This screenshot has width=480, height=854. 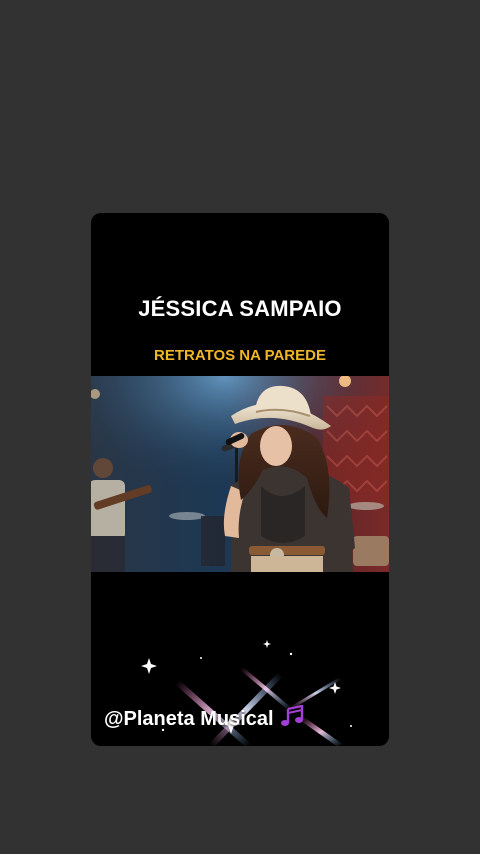 What do you see at coordinates (240, 474) in the screenshot?
I see `performance-photo` at bounding box center [240, 474].